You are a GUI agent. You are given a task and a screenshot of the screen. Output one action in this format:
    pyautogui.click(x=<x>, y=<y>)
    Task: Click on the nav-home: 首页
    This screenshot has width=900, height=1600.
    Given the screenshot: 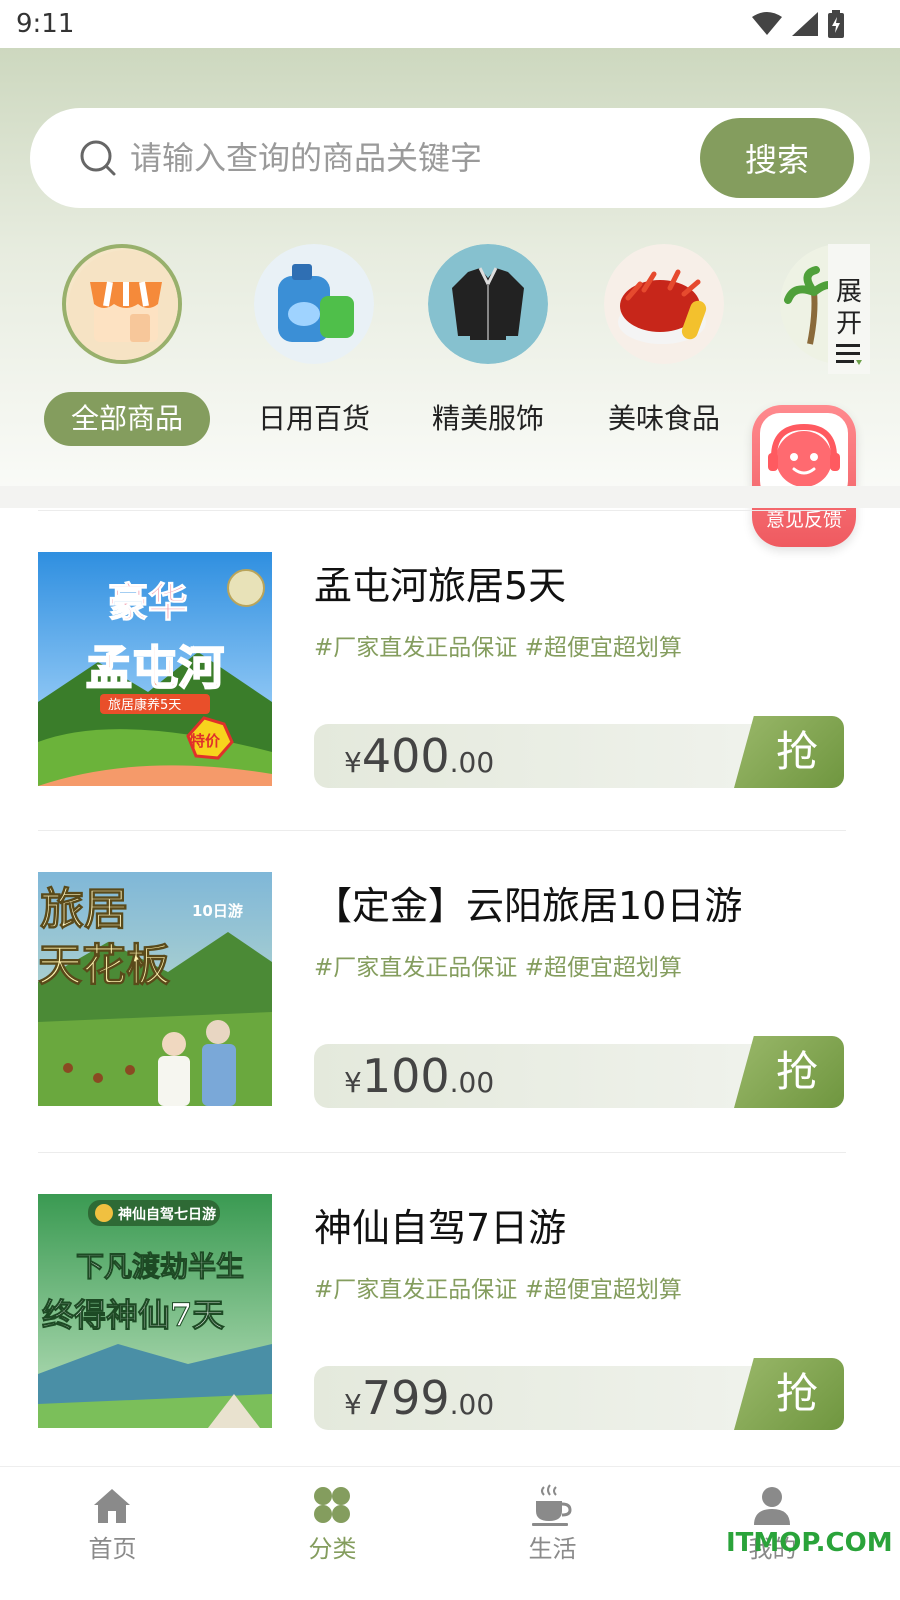 What is the action you would take?
    pyautogui.click(x=112, y=1517)
    